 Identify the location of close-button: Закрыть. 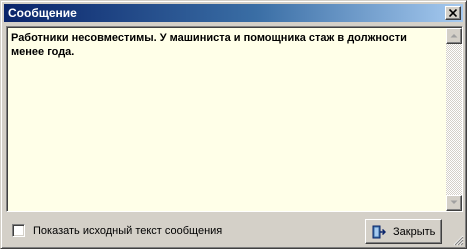
(403, 231).